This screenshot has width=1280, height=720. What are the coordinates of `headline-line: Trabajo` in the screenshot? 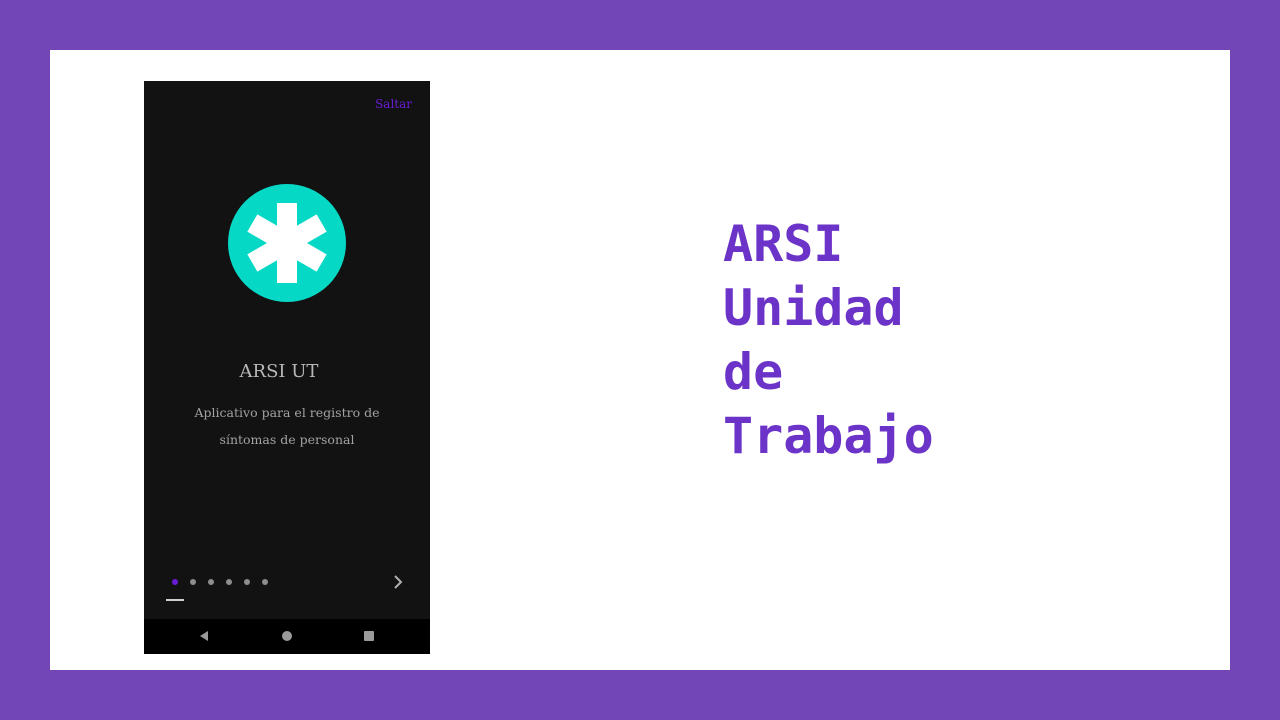 It's located at (828, 436).